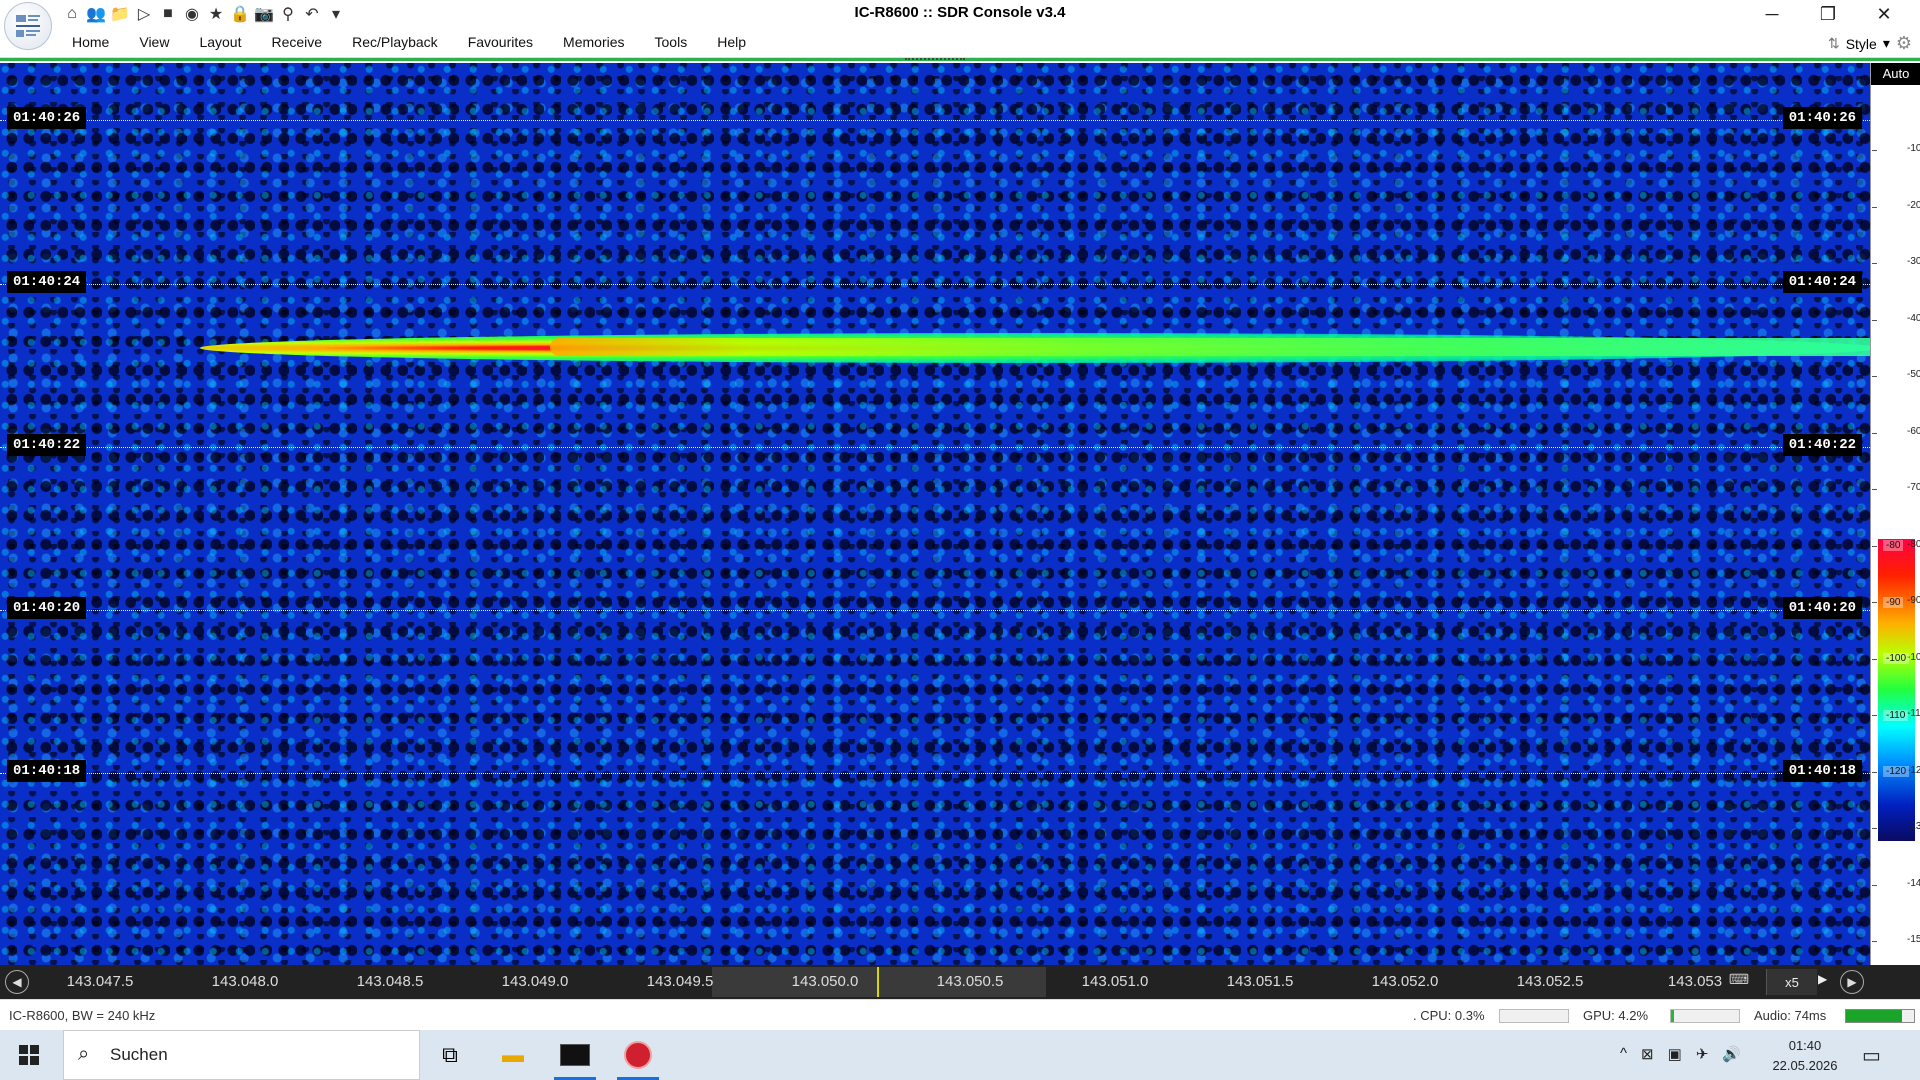  I want to click on gpu-status: GPU: 4.2%, so click(1616, 1015).